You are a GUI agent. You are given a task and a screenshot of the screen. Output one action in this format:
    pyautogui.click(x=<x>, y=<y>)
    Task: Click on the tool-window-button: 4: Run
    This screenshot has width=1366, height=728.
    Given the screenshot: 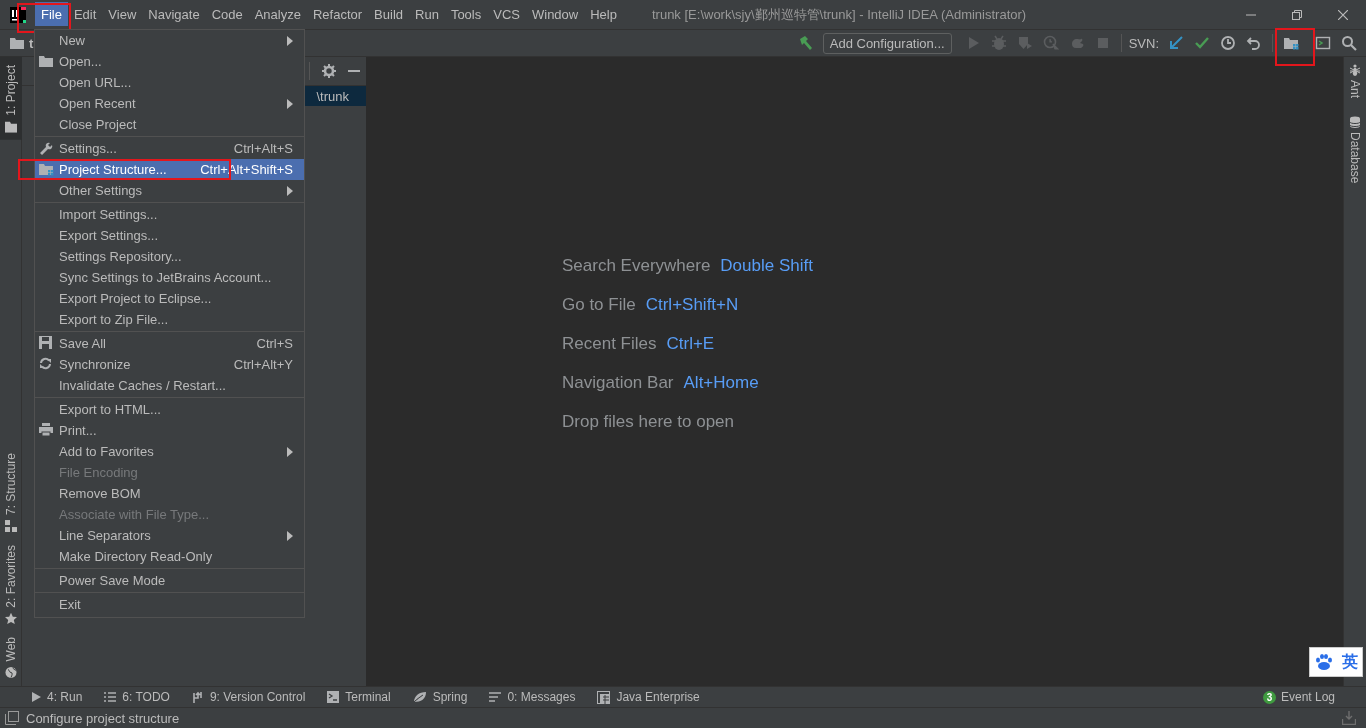 What is the action you would take?
    pyautogui.click(x=68, y=697)
    